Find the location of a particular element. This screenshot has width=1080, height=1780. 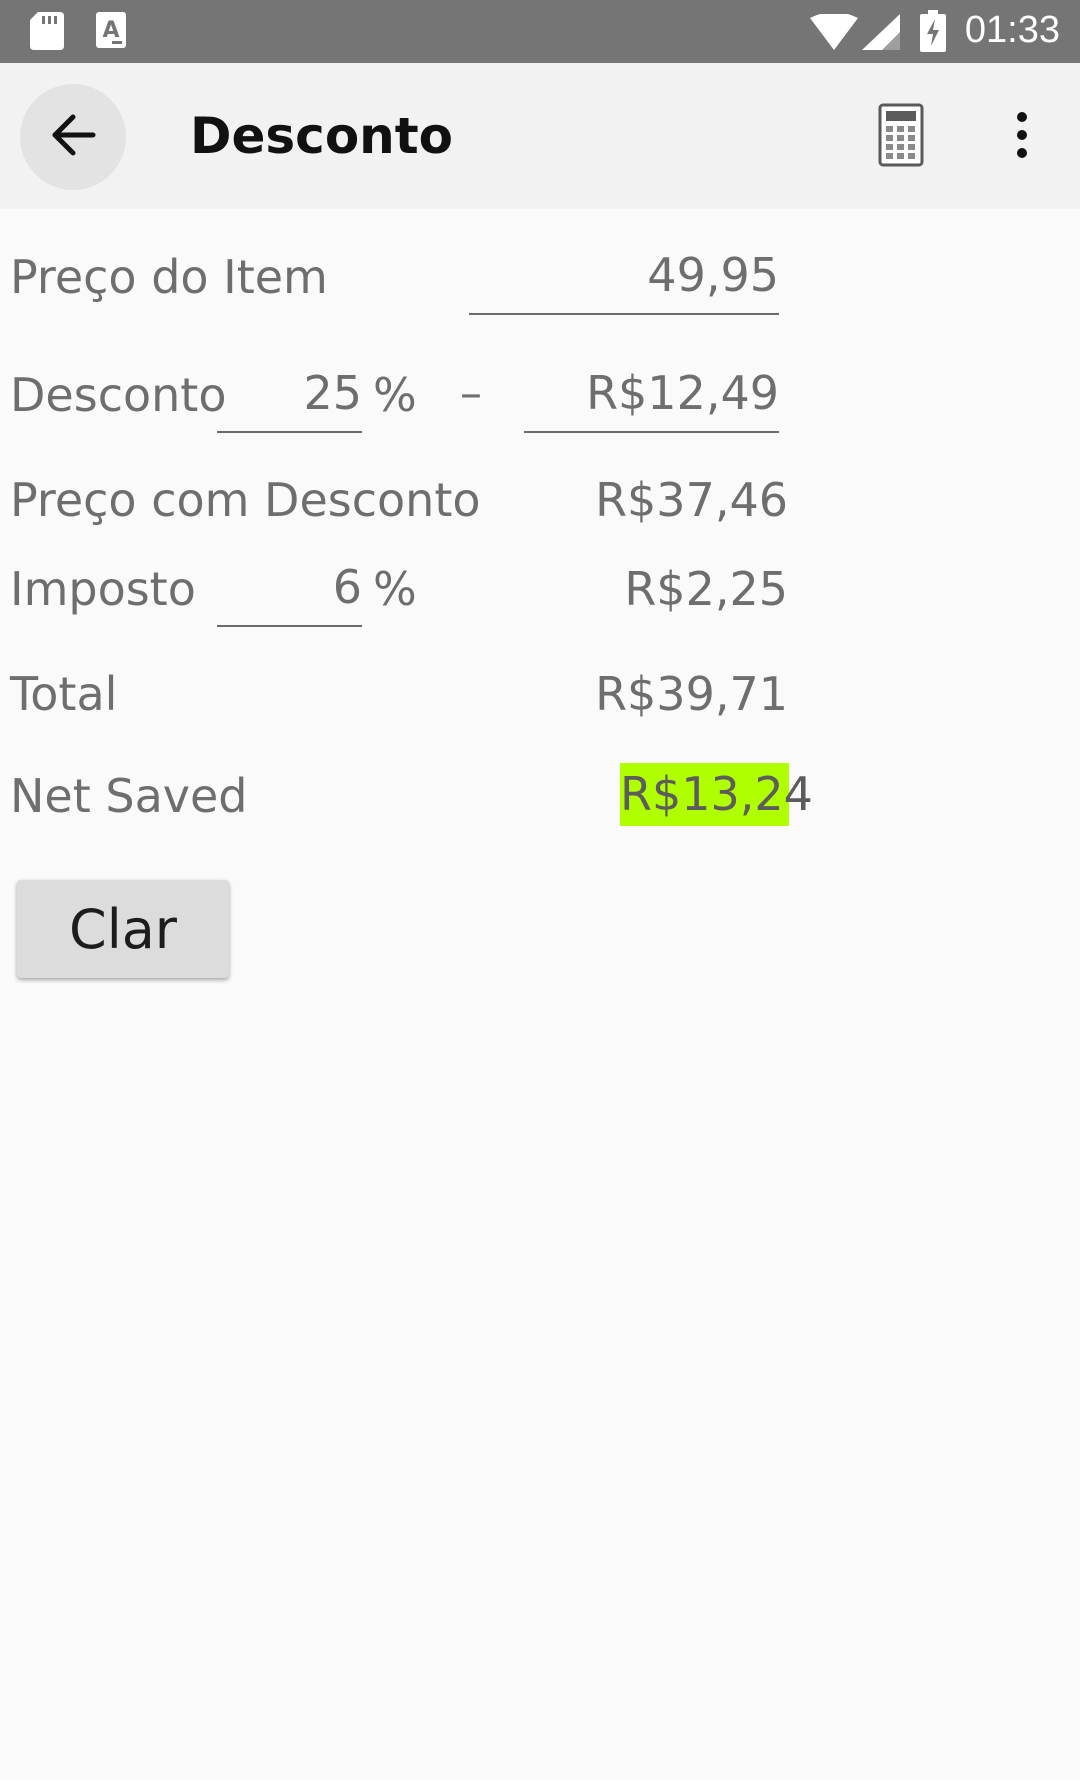

discounted-price-label: Preço com Desconto is located at coordinates (245, 500).